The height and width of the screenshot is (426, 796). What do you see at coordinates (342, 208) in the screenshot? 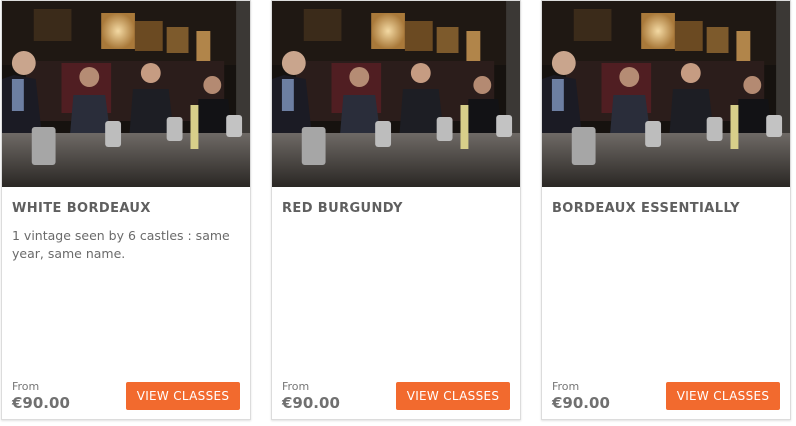
I see `class-title: RED BURGUNDY` at bounding box center [342, 208].